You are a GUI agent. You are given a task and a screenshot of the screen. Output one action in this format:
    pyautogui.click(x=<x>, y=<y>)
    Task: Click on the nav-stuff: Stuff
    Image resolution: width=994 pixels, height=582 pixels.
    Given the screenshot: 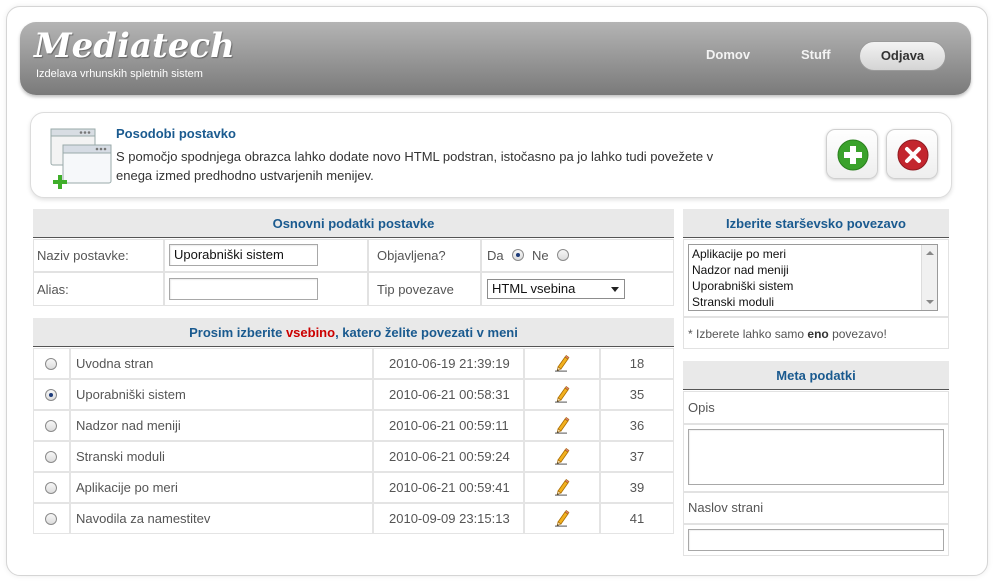 What is the action you would take?
    pyautogui.click(x=816, y=54)
    